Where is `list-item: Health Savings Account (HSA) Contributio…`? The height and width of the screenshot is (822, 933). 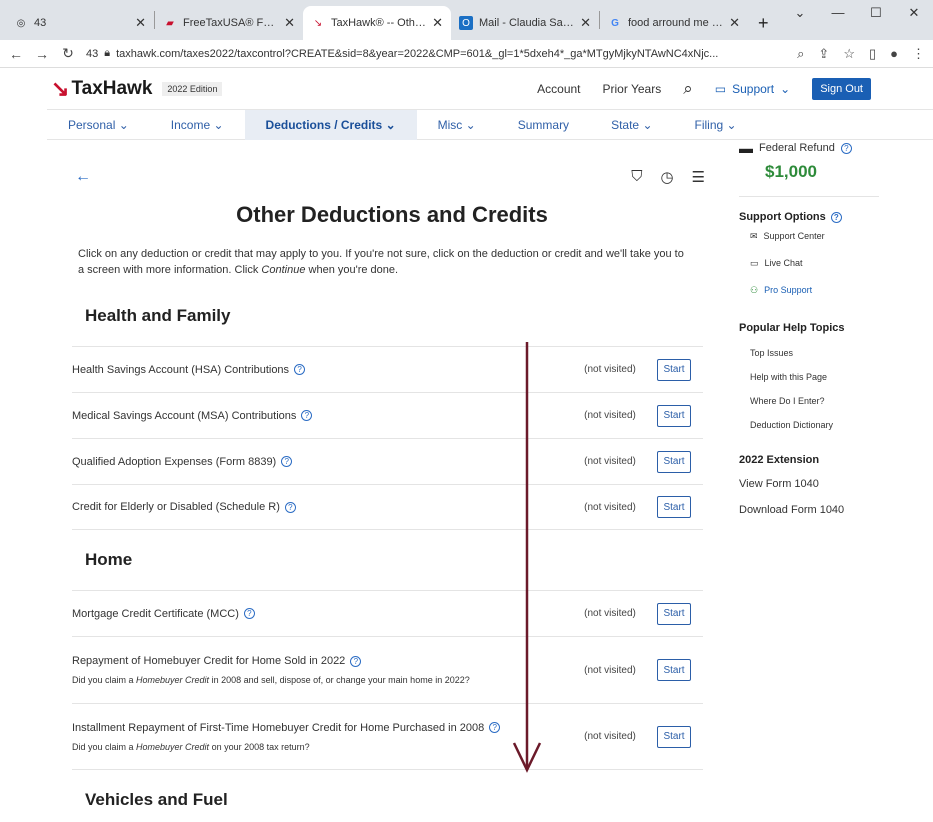 list-item: Health Savings Account (HSA) Contributio… is located at coordinates (387, 369).